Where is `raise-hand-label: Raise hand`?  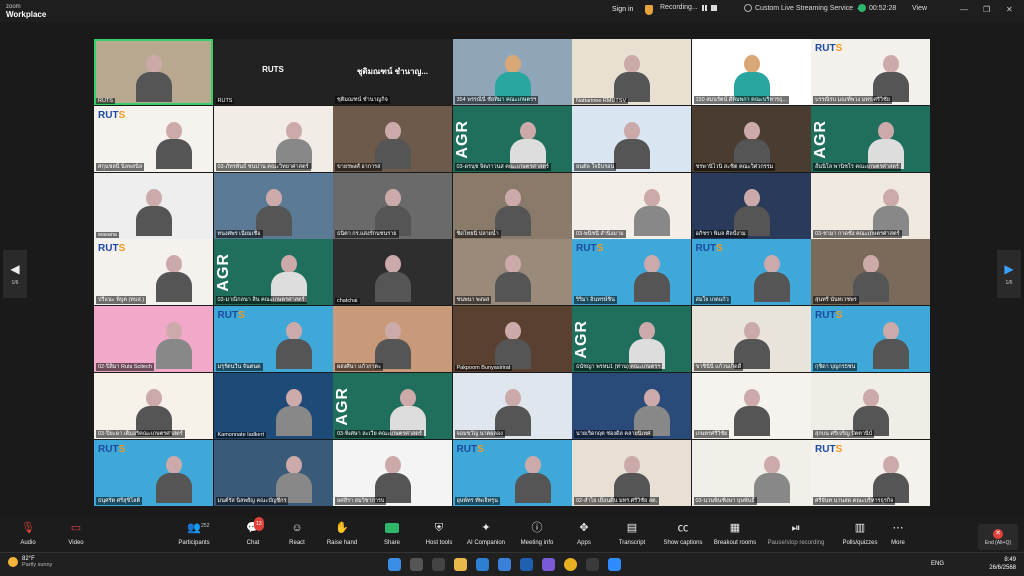
raise-hand-label: Raise hand is located at coordinates (342, 543).